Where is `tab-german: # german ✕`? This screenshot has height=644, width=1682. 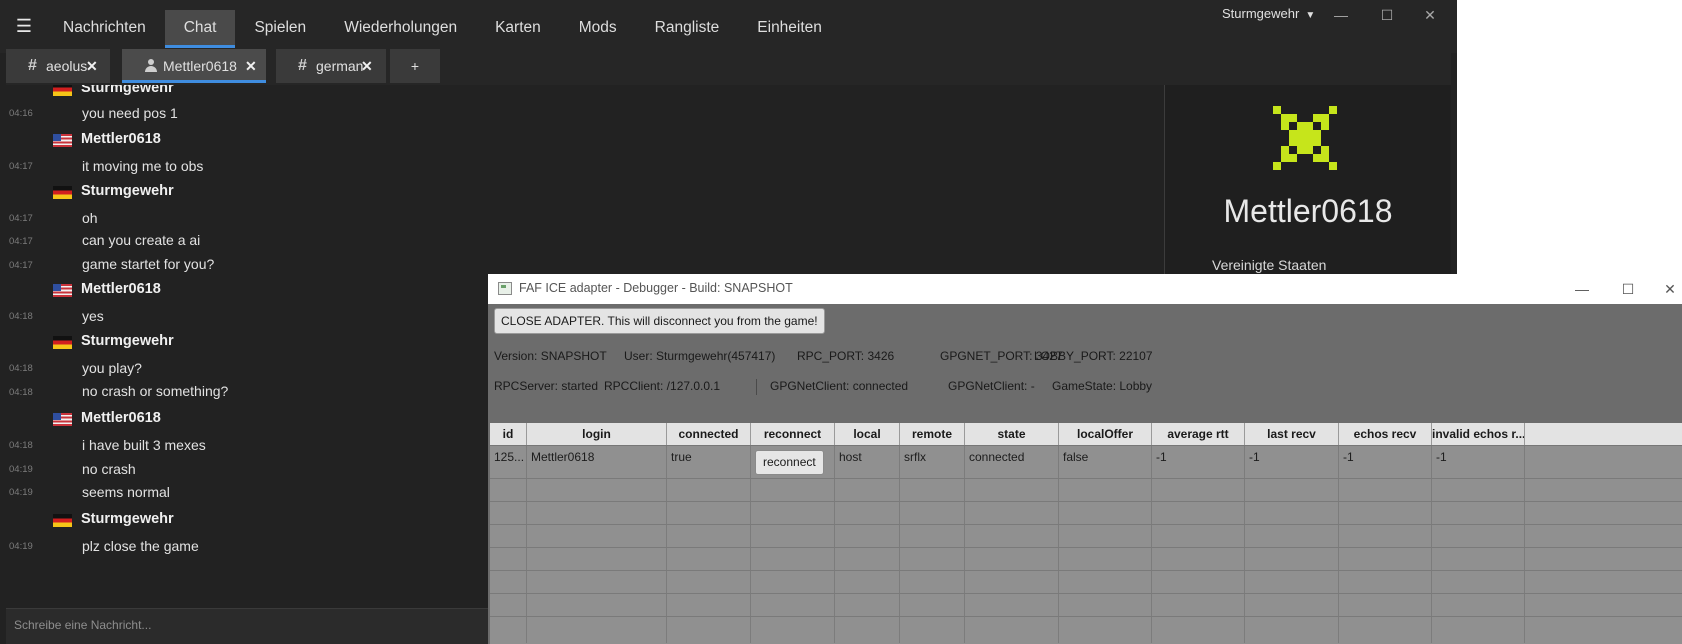
tab-german: # german ✕ is located at coordinates (331, 66).